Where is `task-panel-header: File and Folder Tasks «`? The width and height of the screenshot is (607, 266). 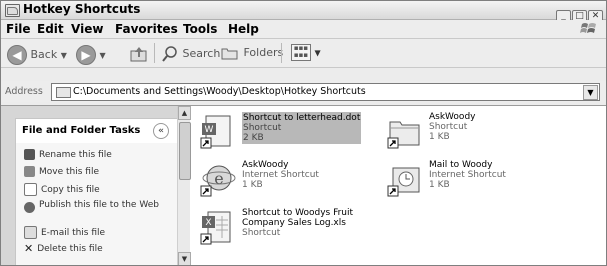
task-panel-header: File and Folder Tasks « is located at coordinates (96, 131).